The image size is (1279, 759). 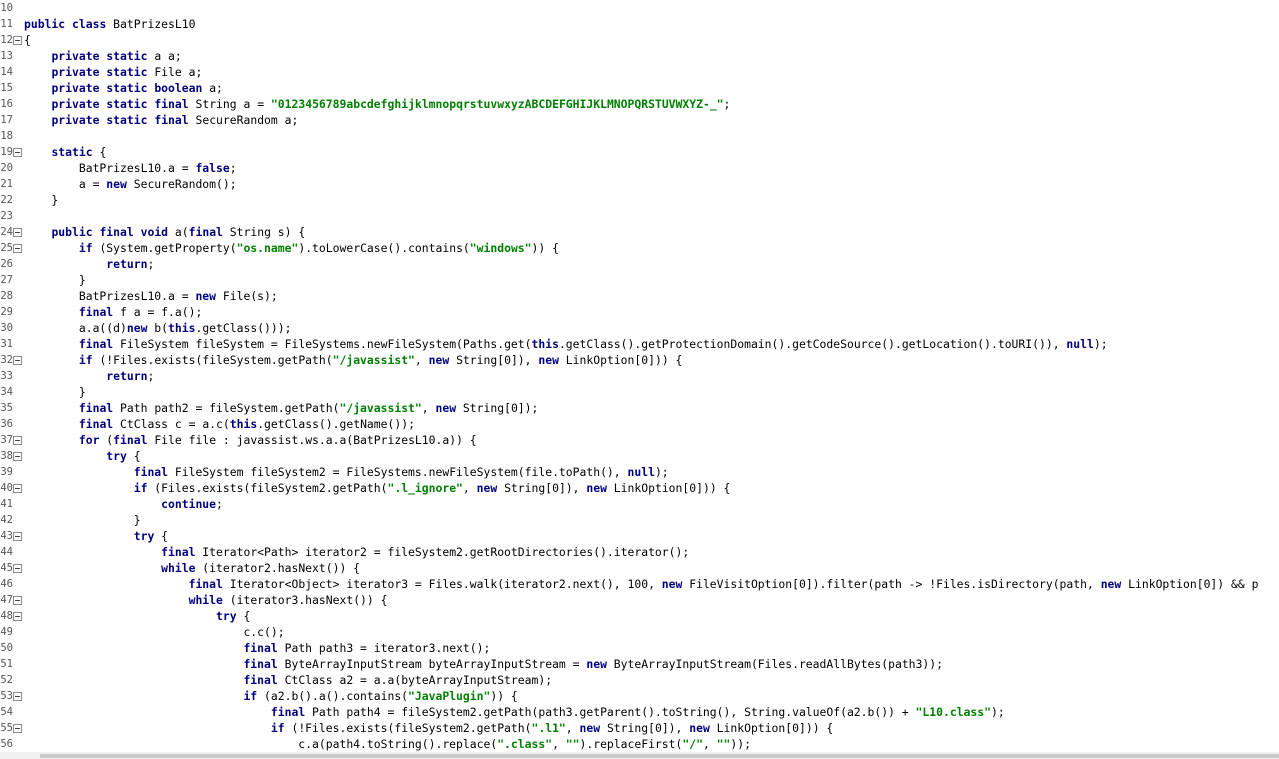 I want to click on code-text: while (iterator2.hasNext()) {, so click(x=261, y=568).